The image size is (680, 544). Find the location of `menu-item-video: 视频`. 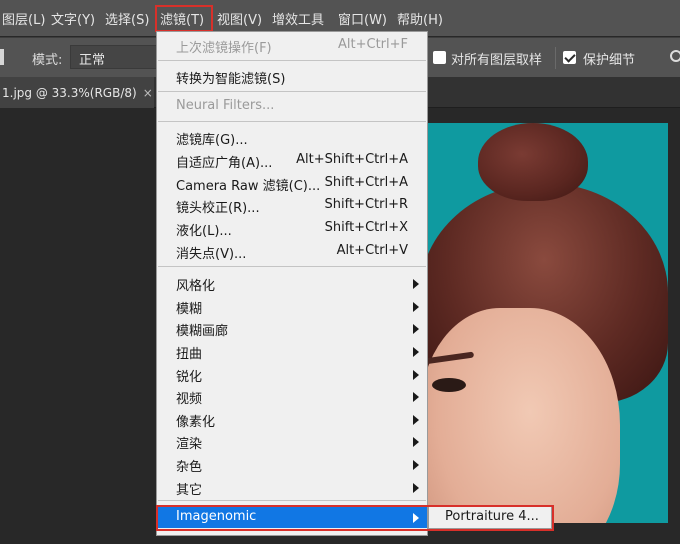

menu-item-video: 视频 is located at coordinates (292, 396).